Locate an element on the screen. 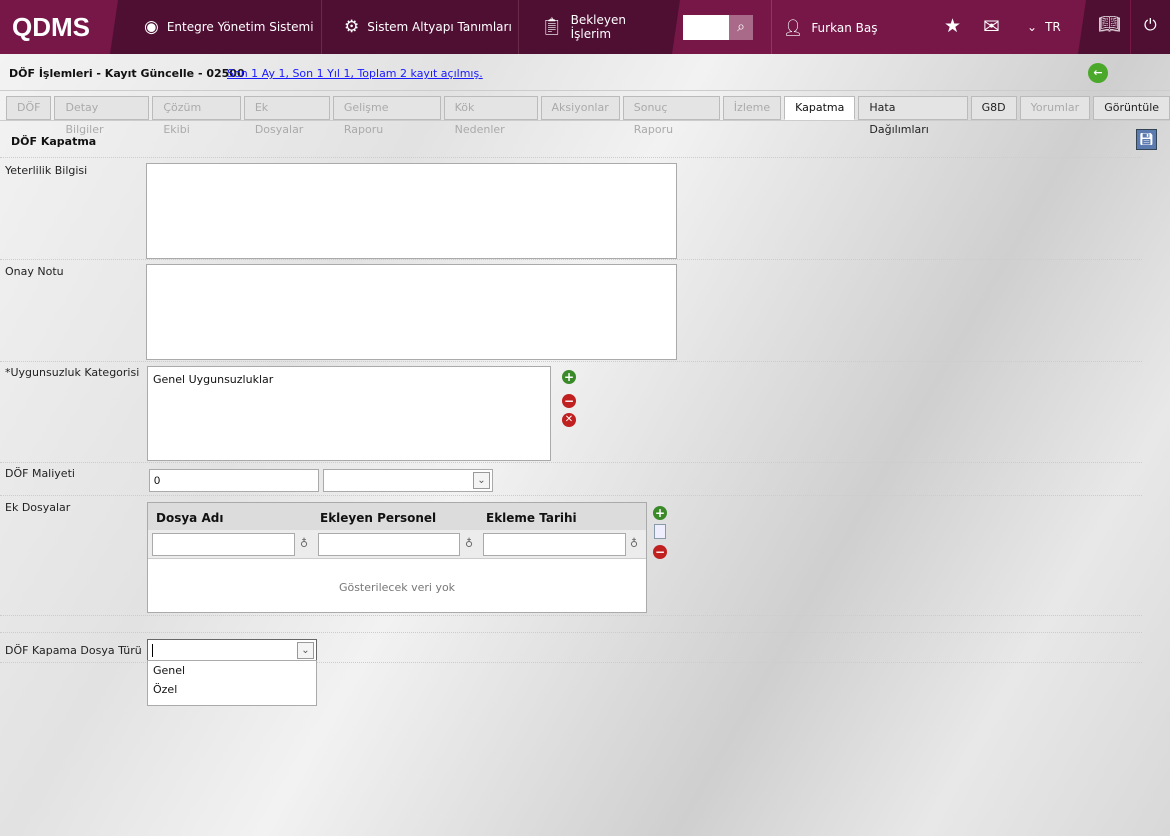 The image size is (1170, 836). tab-kapatma: Kapatma is located at coordinates (820, 108).